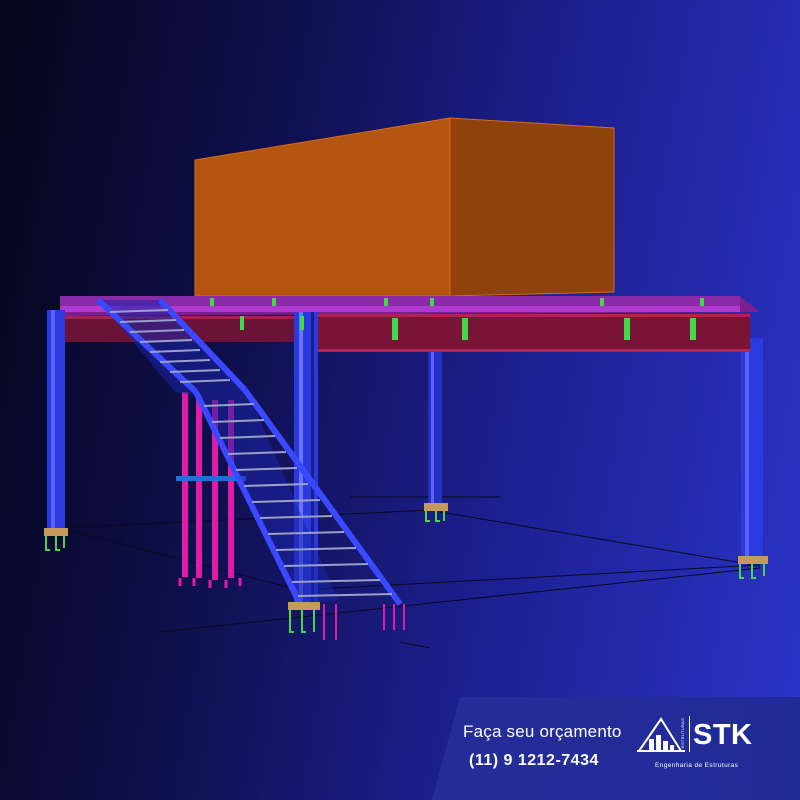 The image size is (800, 800). What do you see at coordinates (697, 765) in the screenshot?
I see `brand-tagline: Engenharia de Estruturas` at bounding box center [697, 765].